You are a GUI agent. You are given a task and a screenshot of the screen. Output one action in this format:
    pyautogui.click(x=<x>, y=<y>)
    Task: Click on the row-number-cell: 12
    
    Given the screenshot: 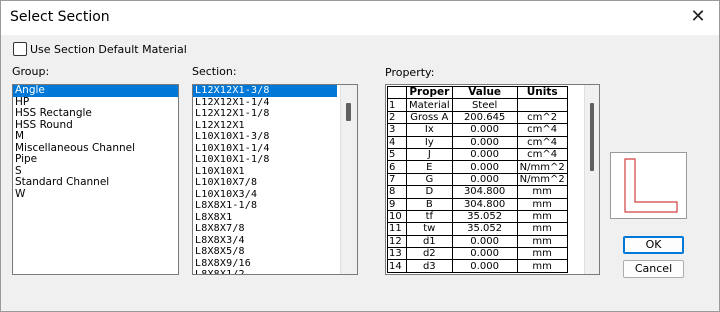 What is the action you would take?
    pyautogui.click(x=397, y=241)
    